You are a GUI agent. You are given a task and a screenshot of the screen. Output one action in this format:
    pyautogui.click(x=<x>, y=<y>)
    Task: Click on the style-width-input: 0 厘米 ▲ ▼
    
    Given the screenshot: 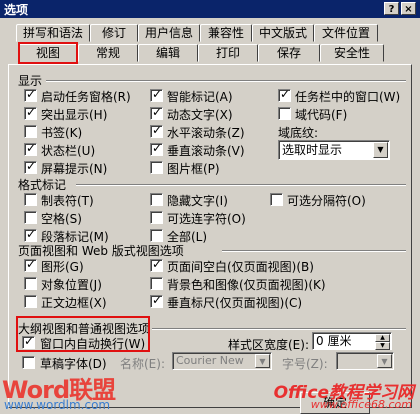 What is the action you would take?
    pyautogui.click(x=352, y=341)
    